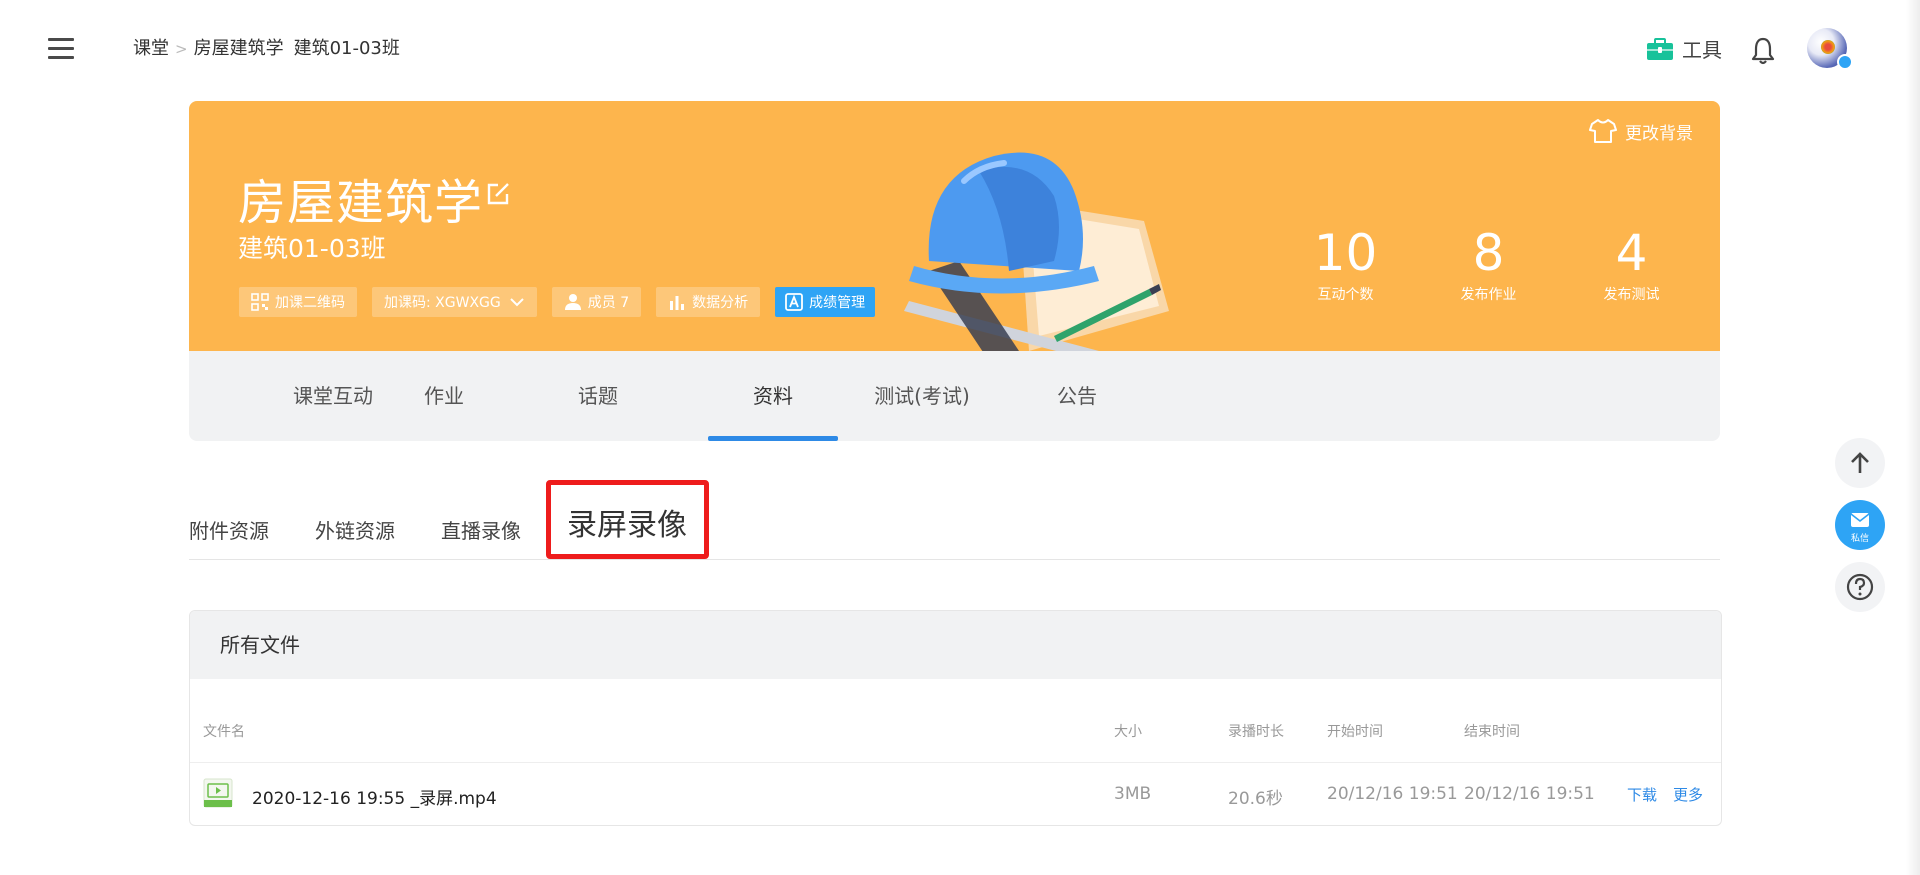 The height and width of the screenshot is (875, 1920). What do you see at coordinates (374, 796) in the screenshot?
I see `file-name-link: 2020-12-16 19:55 _录屏.mp4` at bounding box center [374, 796].